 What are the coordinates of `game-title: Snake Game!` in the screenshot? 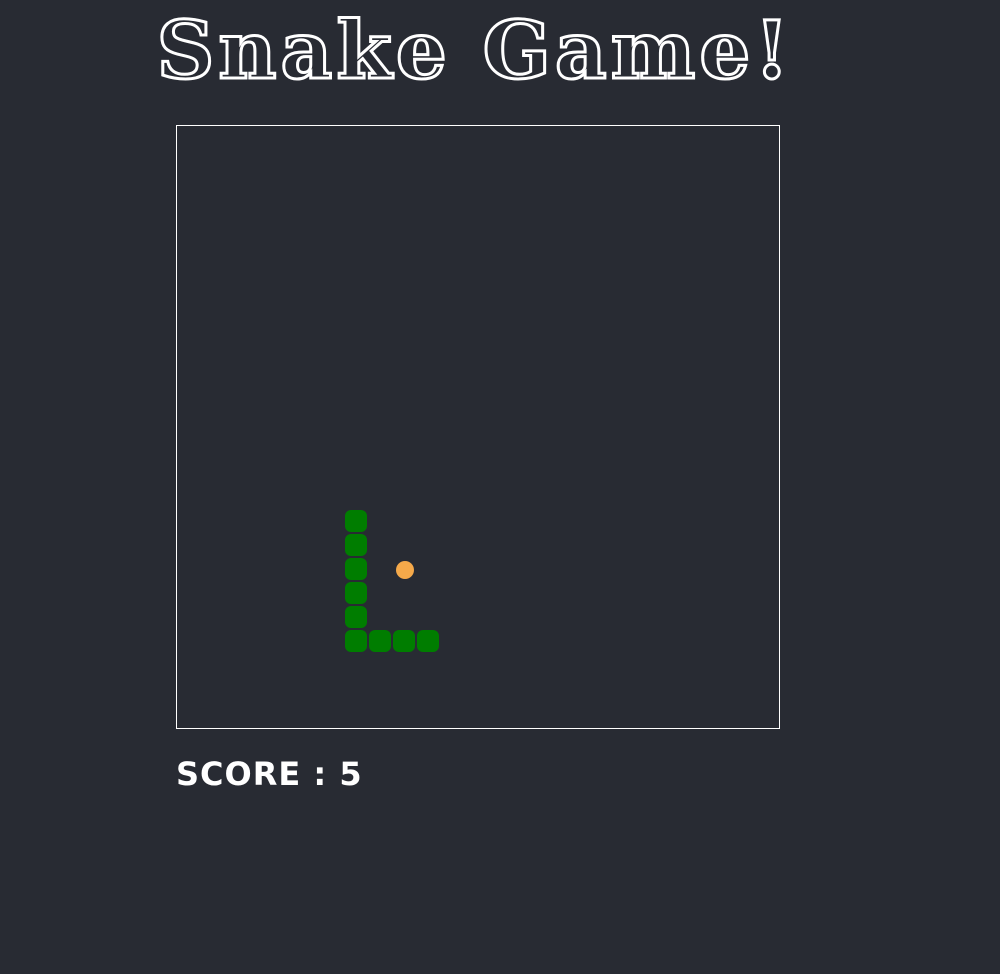 It's located at (474, 50).